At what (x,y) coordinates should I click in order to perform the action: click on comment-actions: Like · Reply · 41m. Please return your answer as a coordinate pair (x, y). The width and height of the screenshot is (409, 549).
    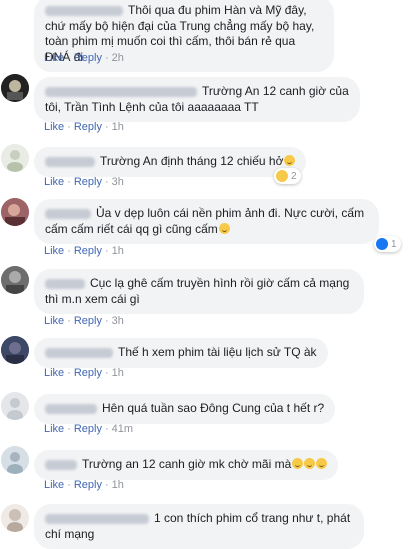
    Looking at the image, I should click on (89, 429).